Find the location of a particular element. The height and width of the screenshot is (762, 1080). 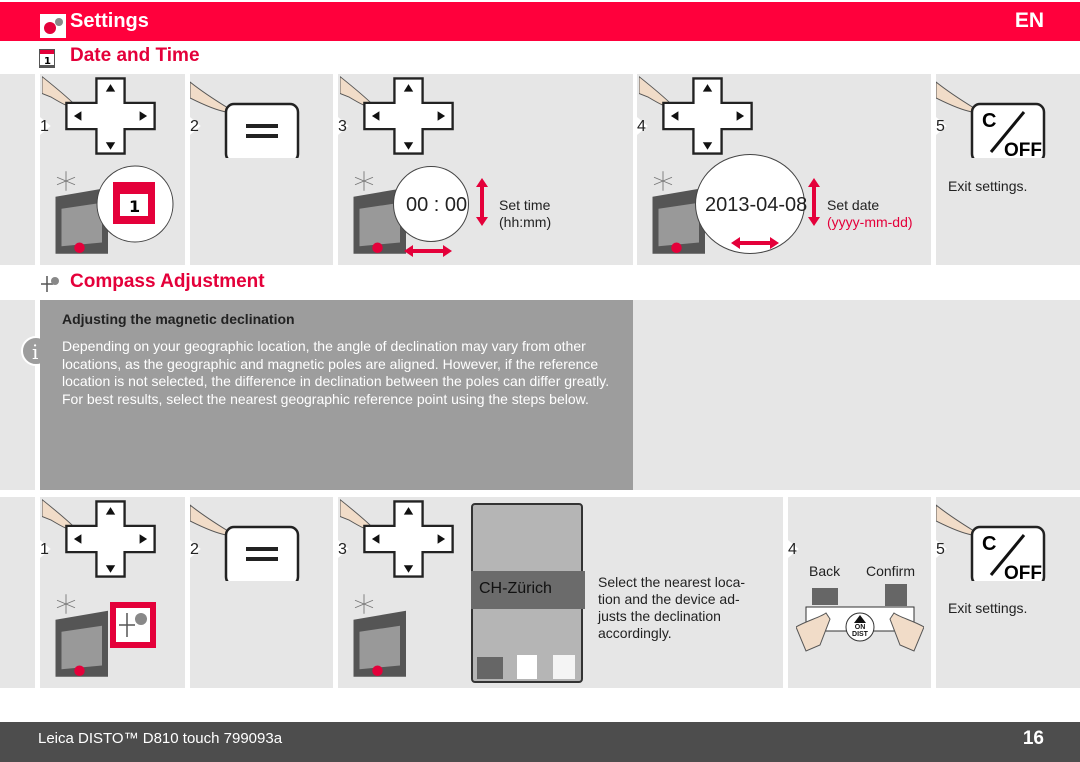

info-title: Adjusting the magnetic declination is located at coordinates (178, 319).